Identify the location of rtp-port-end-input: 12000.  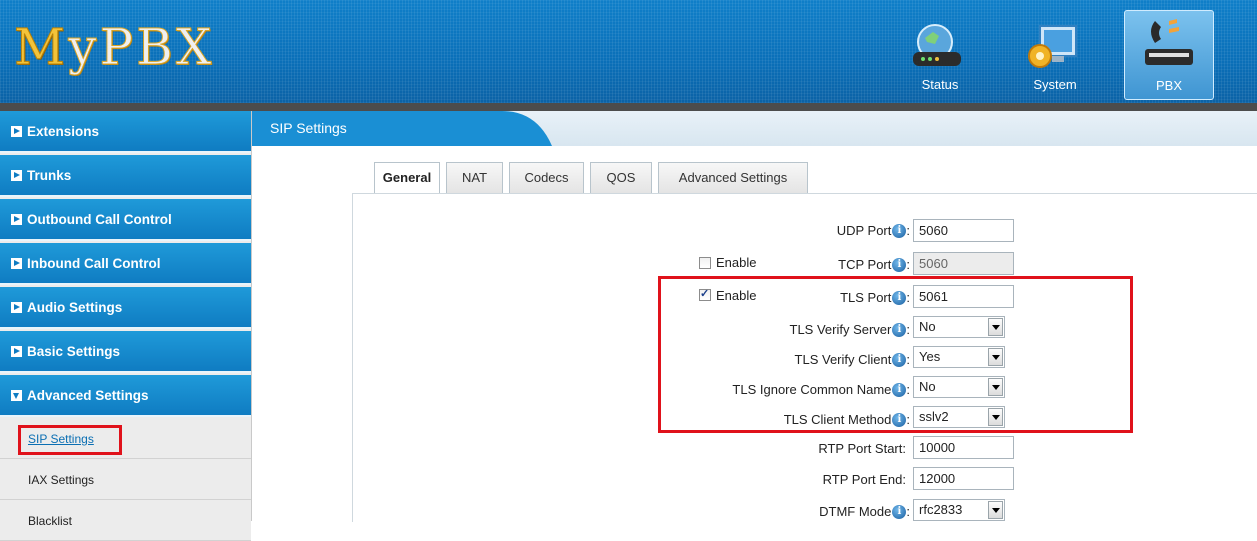
(963, 478).